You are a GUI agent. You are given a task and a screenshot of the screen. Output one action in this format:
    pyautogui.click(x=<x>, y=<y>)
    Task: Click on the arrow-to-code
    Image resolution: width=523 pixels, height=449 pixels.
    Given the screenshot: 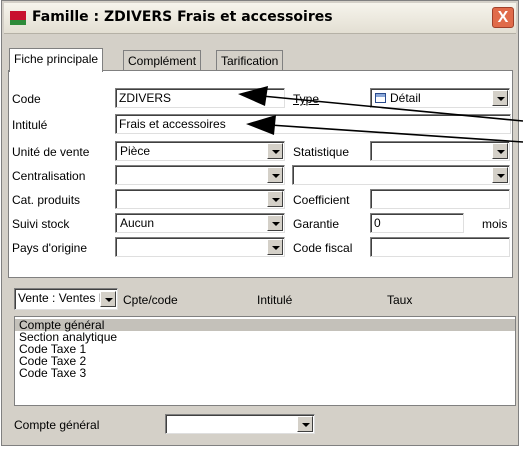 What is the action you would take?
    pyautogui.click(x=380, y=104)
    